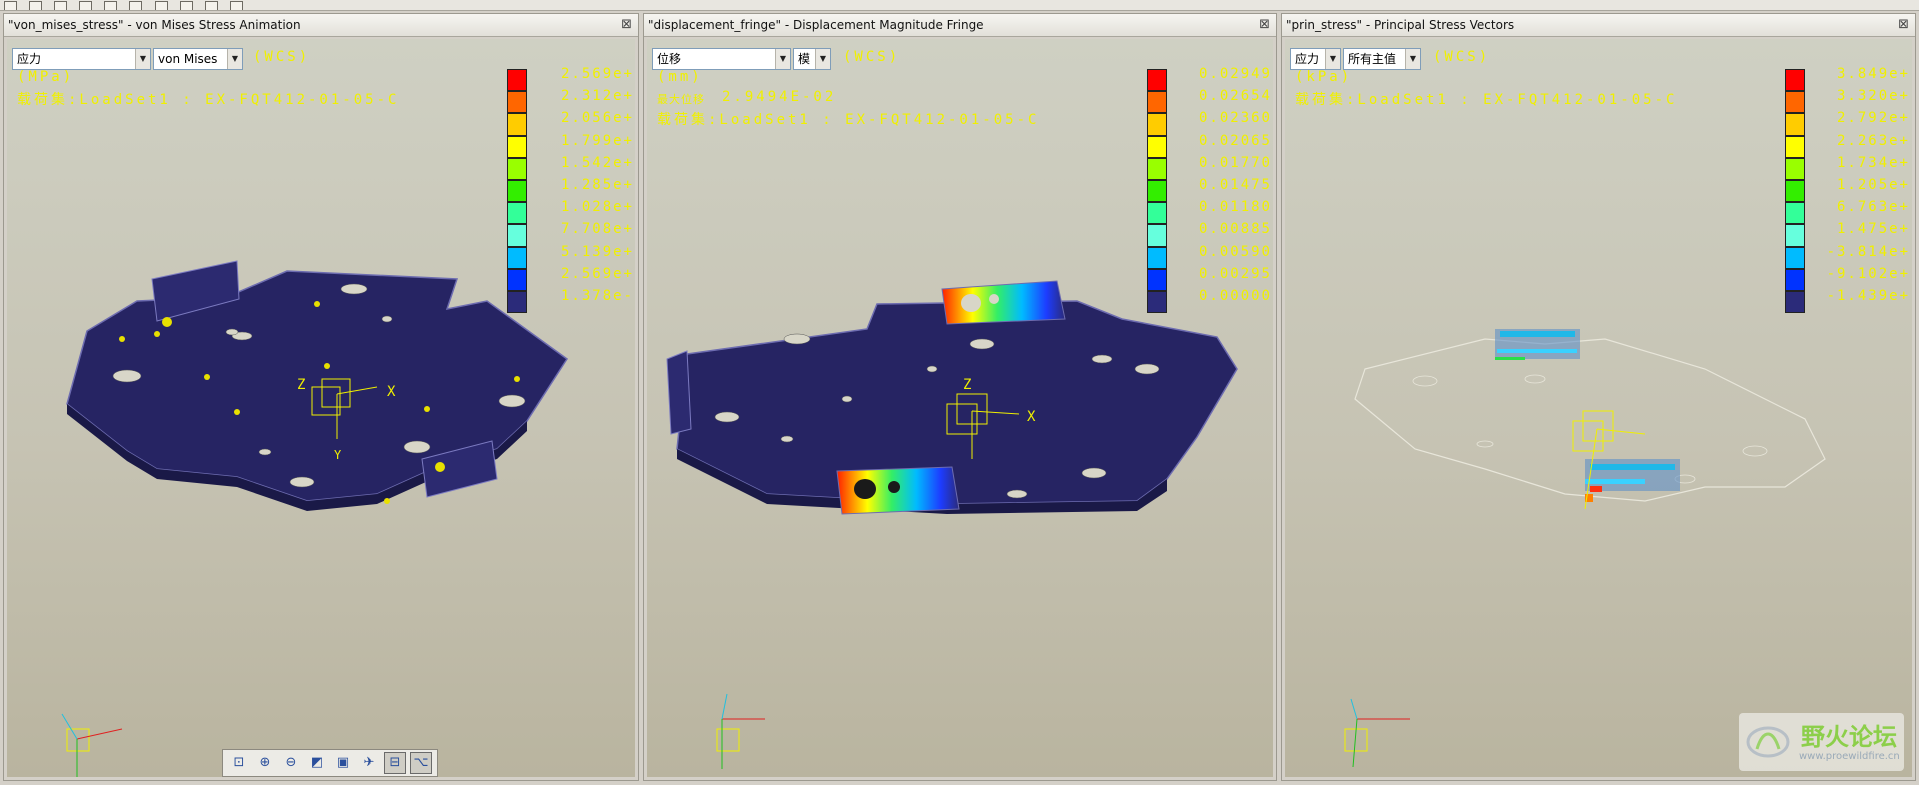 This screenshot has height=785, width=1919. Describe the element at coordinates (186, 5) in the screenshot. I see `view-icon` at that location.